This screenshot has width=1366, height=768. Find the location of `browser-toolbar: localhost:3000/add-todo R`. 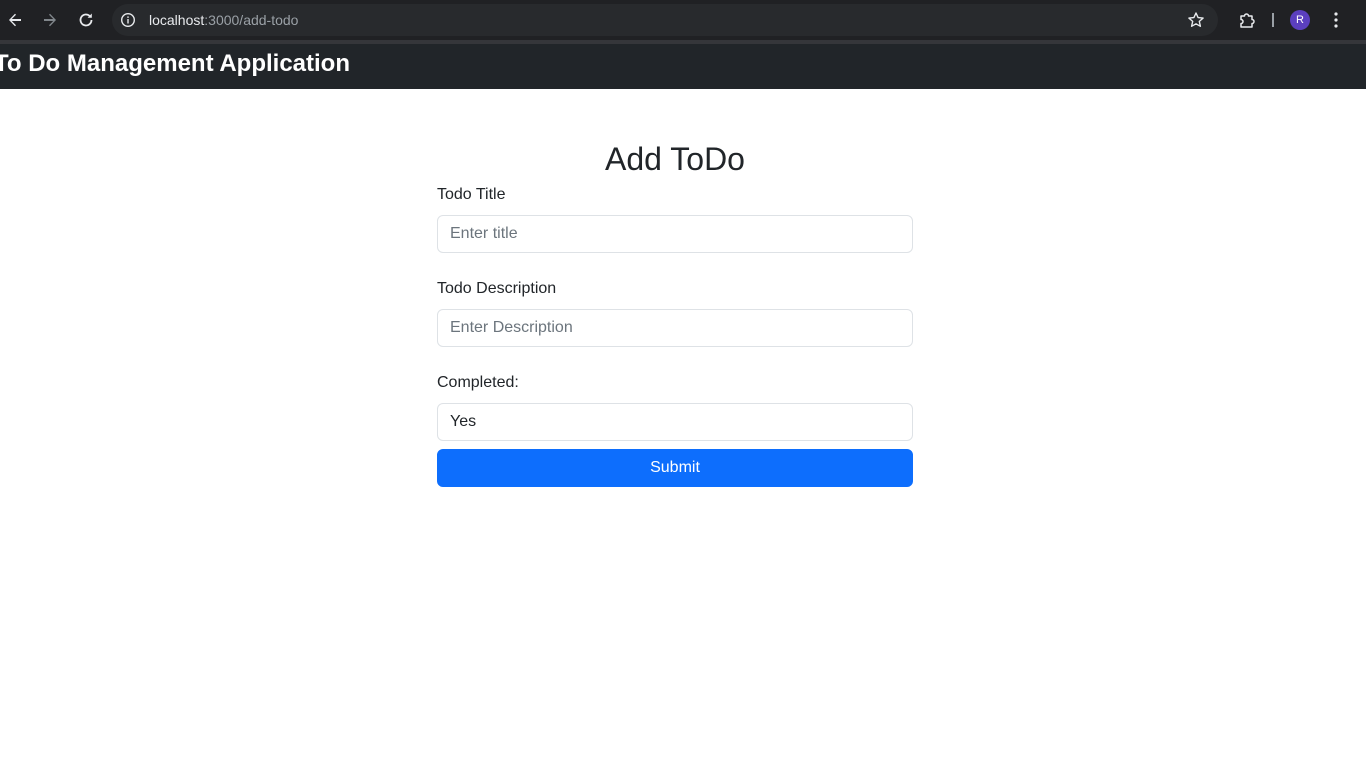

browser-toolbar: localhost:3000/add-todo R is located at coordinates (683, 20).